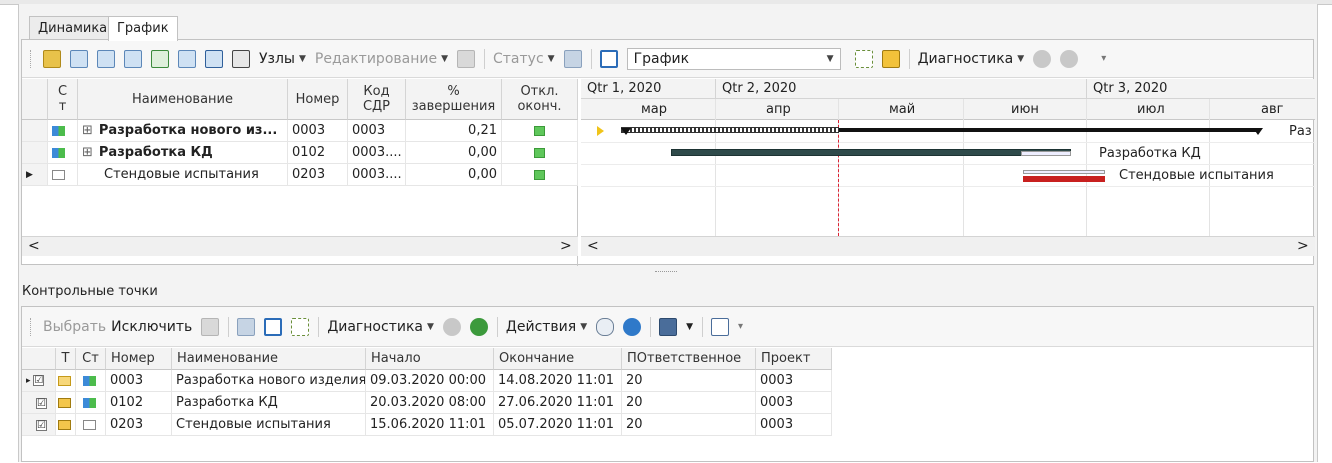  Describe the element at coordinates (600, 131) in the screenshot. I see `scroll-to-task-icon` at that location.